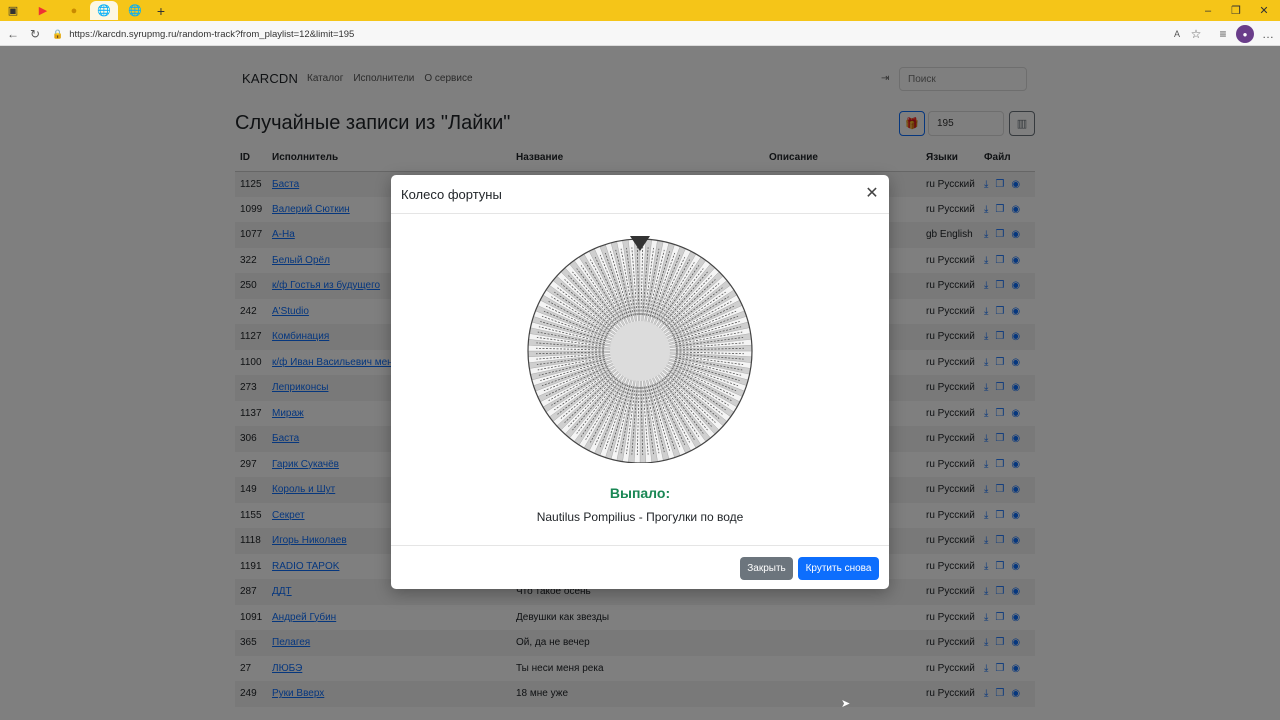  What do you see at coordinates (1196, 34) in the screenshot?
I see `favorite-star-icon: ☆` at bounding box center [1196, 34].